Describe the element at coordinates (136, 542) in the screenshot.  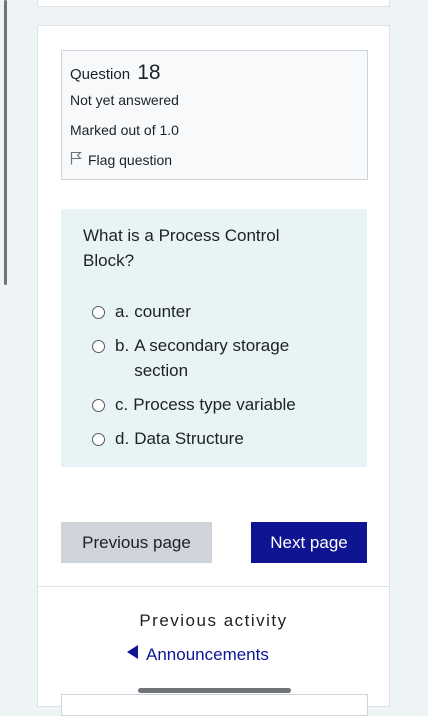
I see `previous-page-button: Previous page` at that location.